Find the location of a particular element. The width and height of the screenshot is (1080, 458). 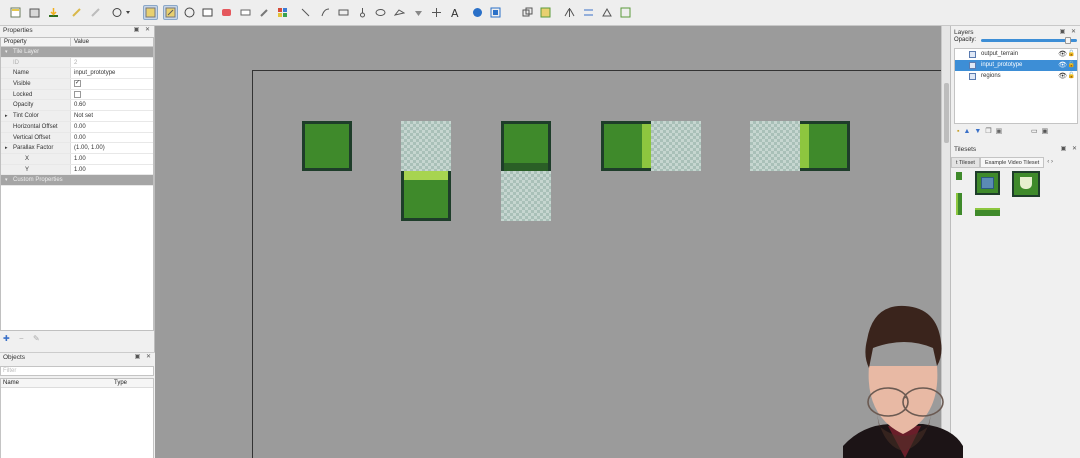

tile-north-edge-2b is located at coordinates (426, 196).